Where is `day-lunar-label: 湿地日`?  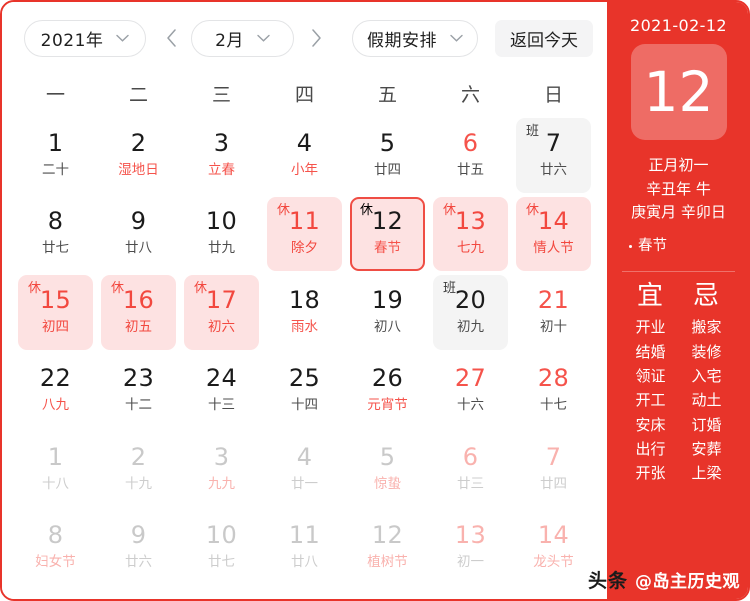
day-lunar-label: 湿地日 is located at coordinates (138, 169).